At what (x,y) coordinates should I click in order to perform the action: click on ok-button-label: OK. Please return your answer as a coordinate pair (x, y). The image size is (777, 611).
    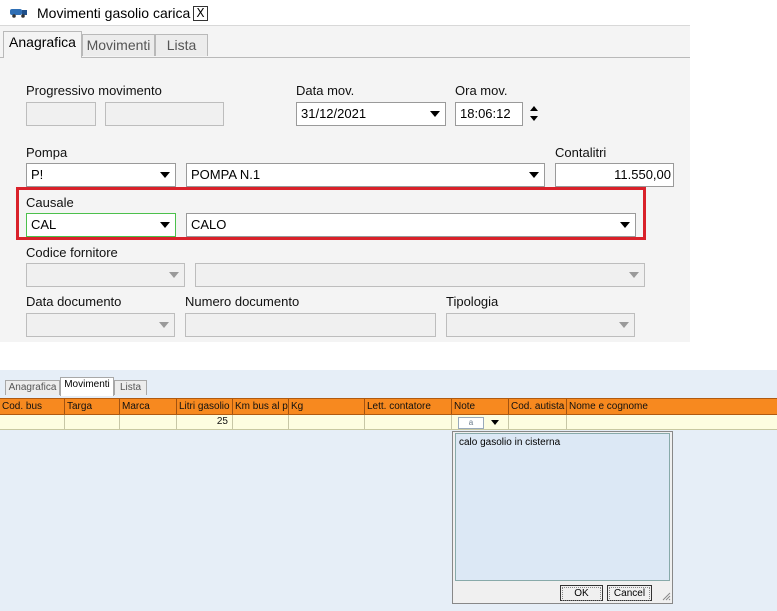
    Looking at the image, I should click on (581, 594).